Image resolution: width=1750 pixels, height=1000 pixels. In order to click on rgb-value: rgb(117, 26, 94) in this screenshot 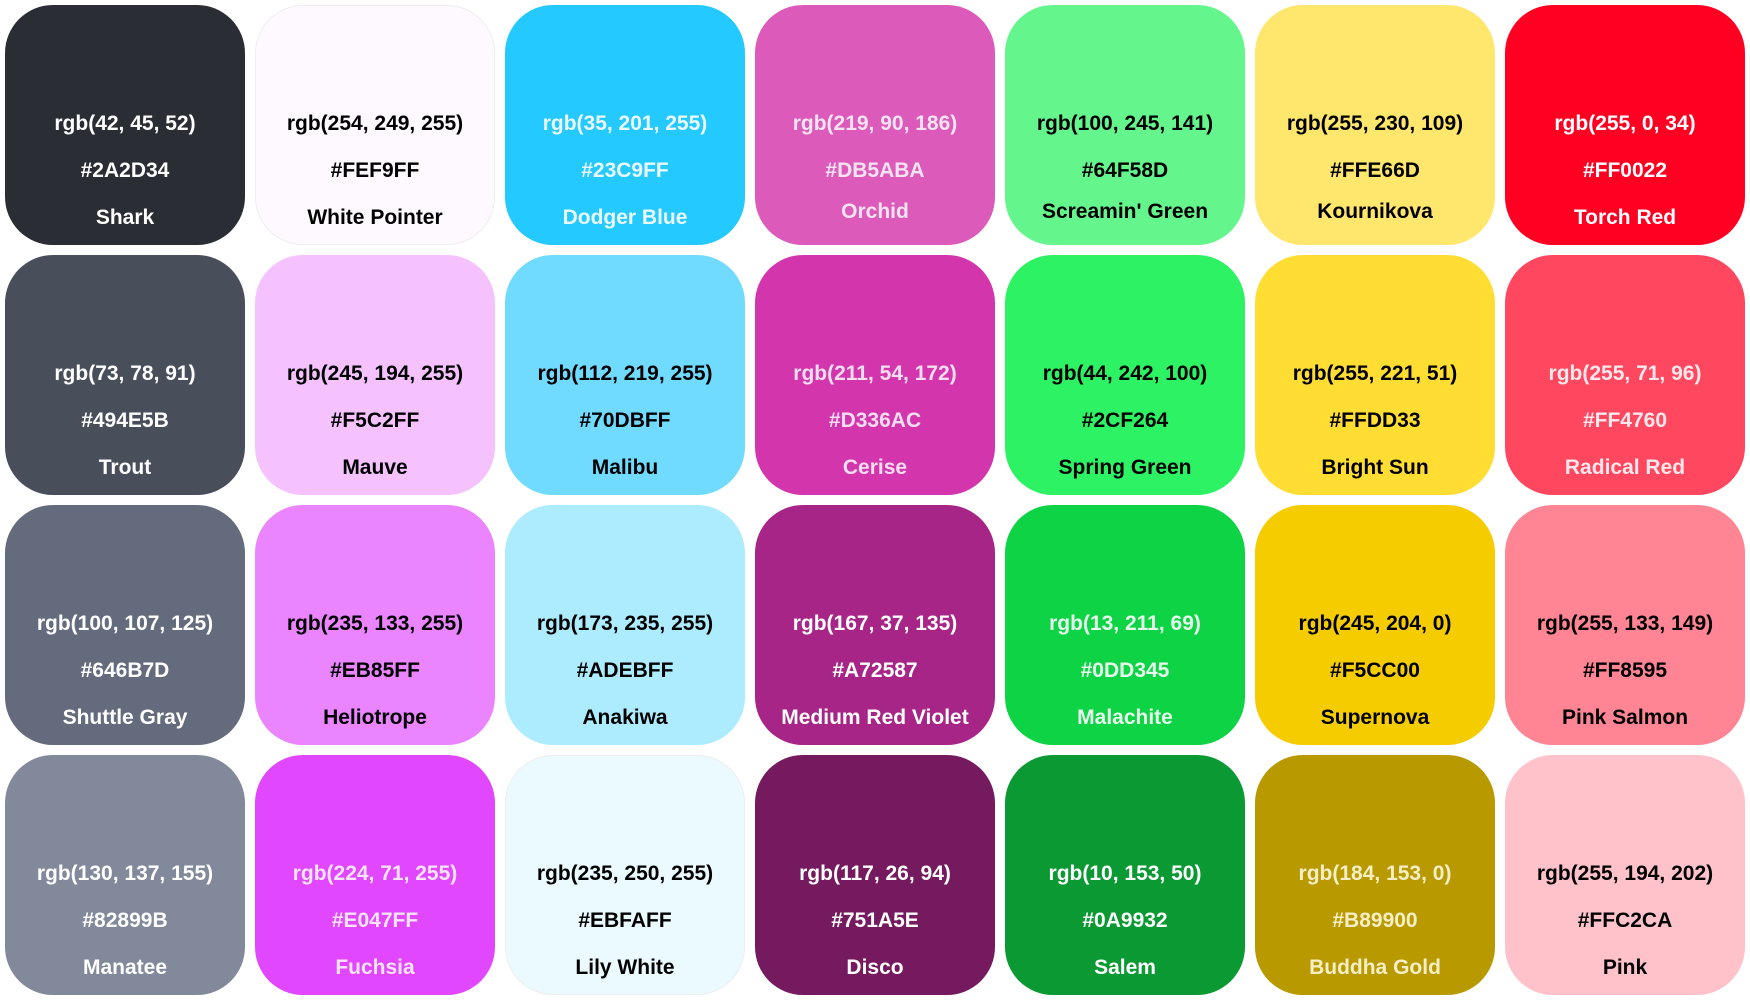, I will do `click(875, 873)`.